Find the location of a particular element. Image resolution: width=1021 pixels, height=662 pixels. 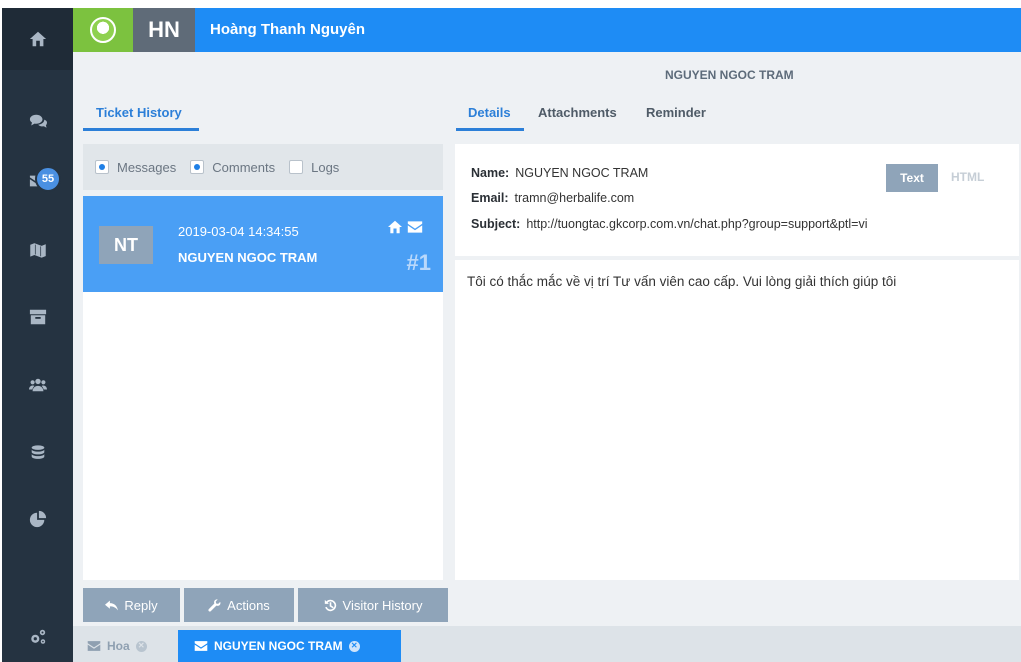

archive-icon is located at coordinates (37, 317).